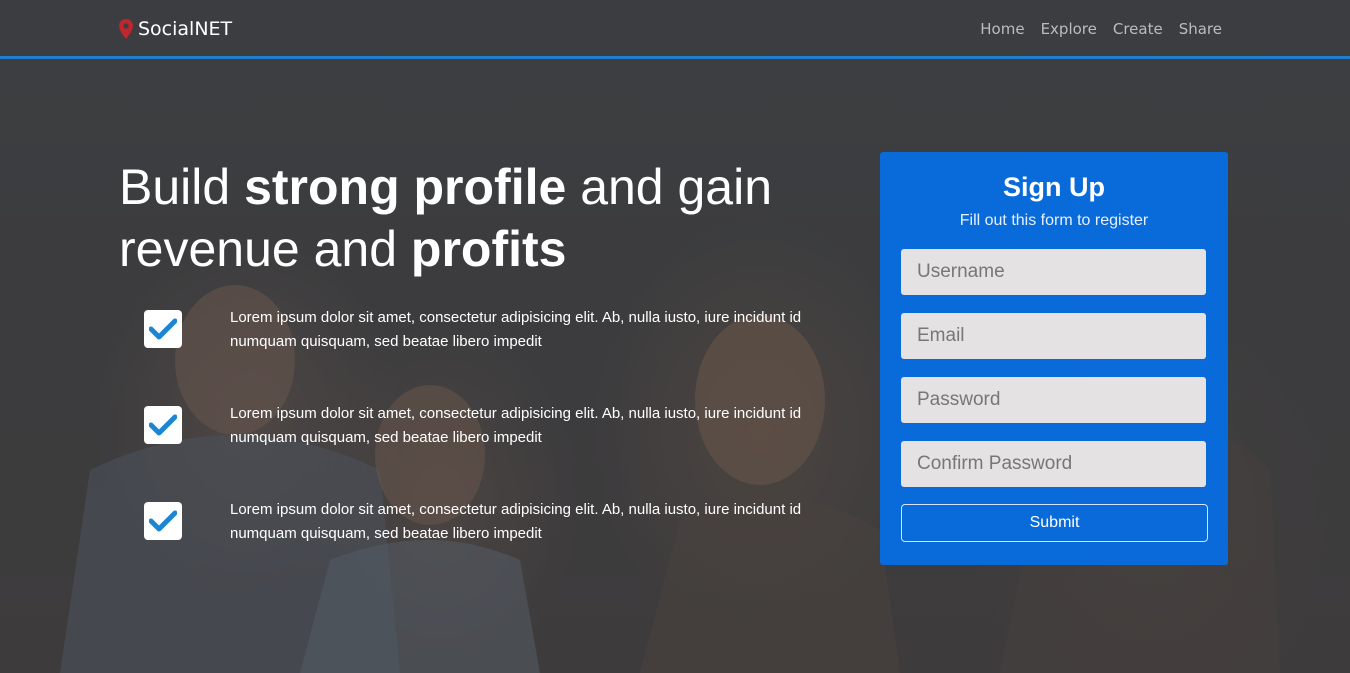  I want to click on brand: SocialNET, so click(175, 29).